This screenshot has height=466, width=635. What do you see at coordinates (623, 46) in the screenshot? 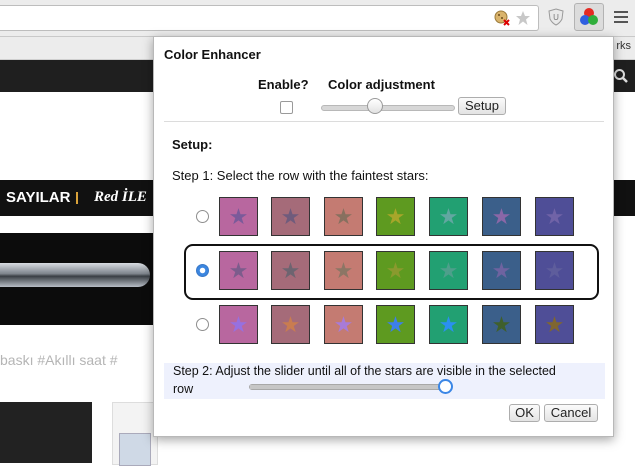
I see `bookmarks-label: rks` at bounding box center [623, 46].